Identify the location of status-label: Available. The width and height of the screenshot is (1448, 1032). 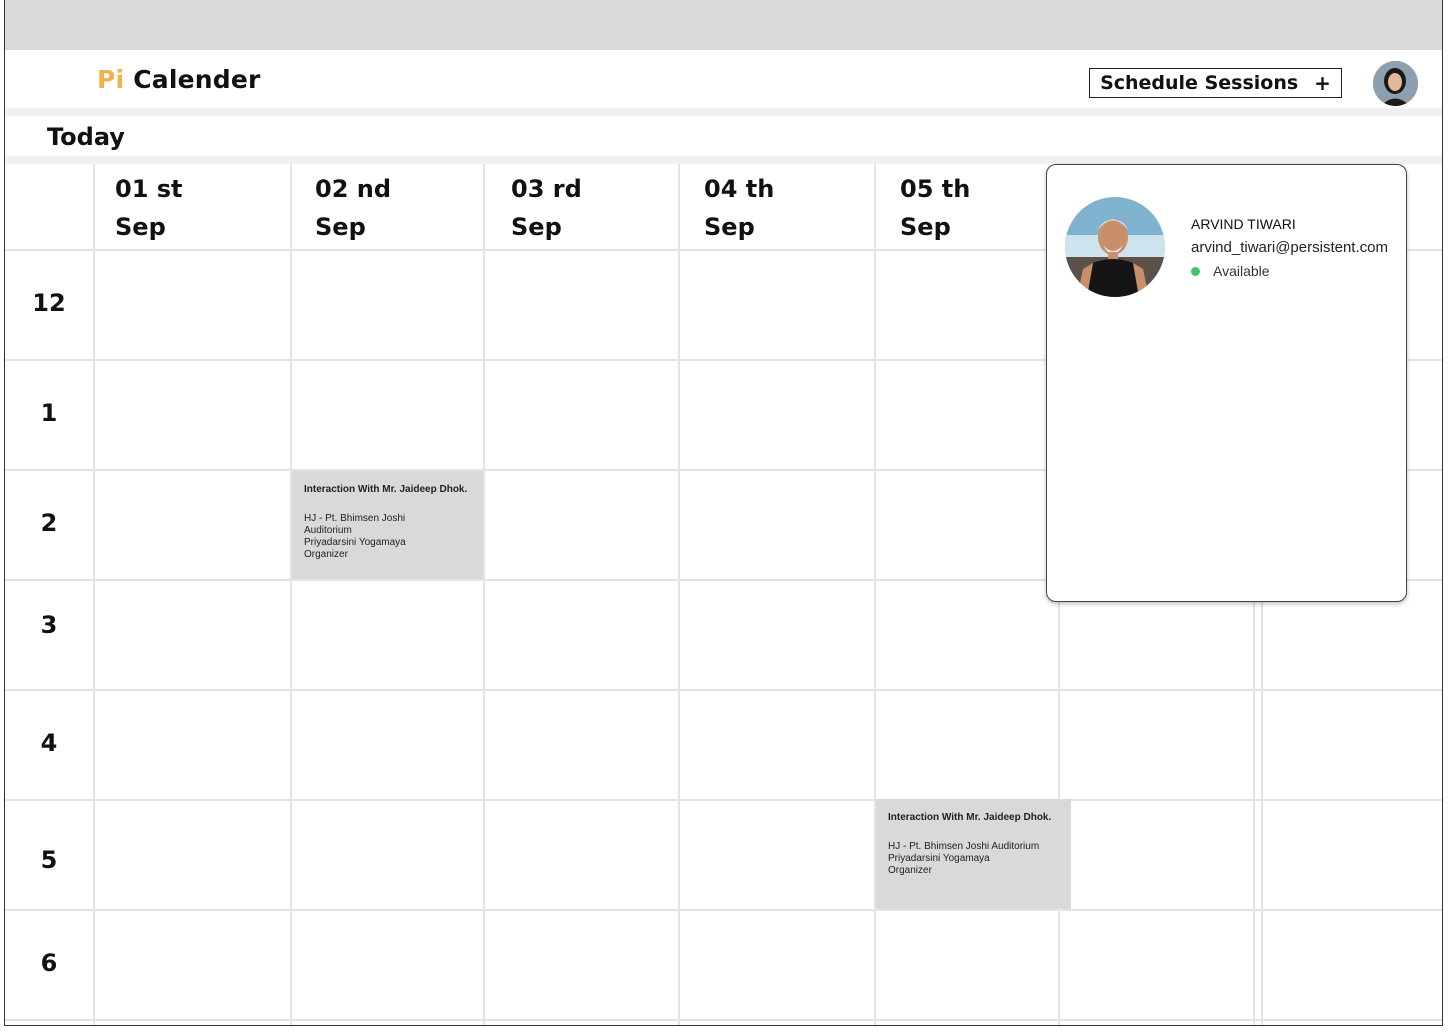
(1241, 271).